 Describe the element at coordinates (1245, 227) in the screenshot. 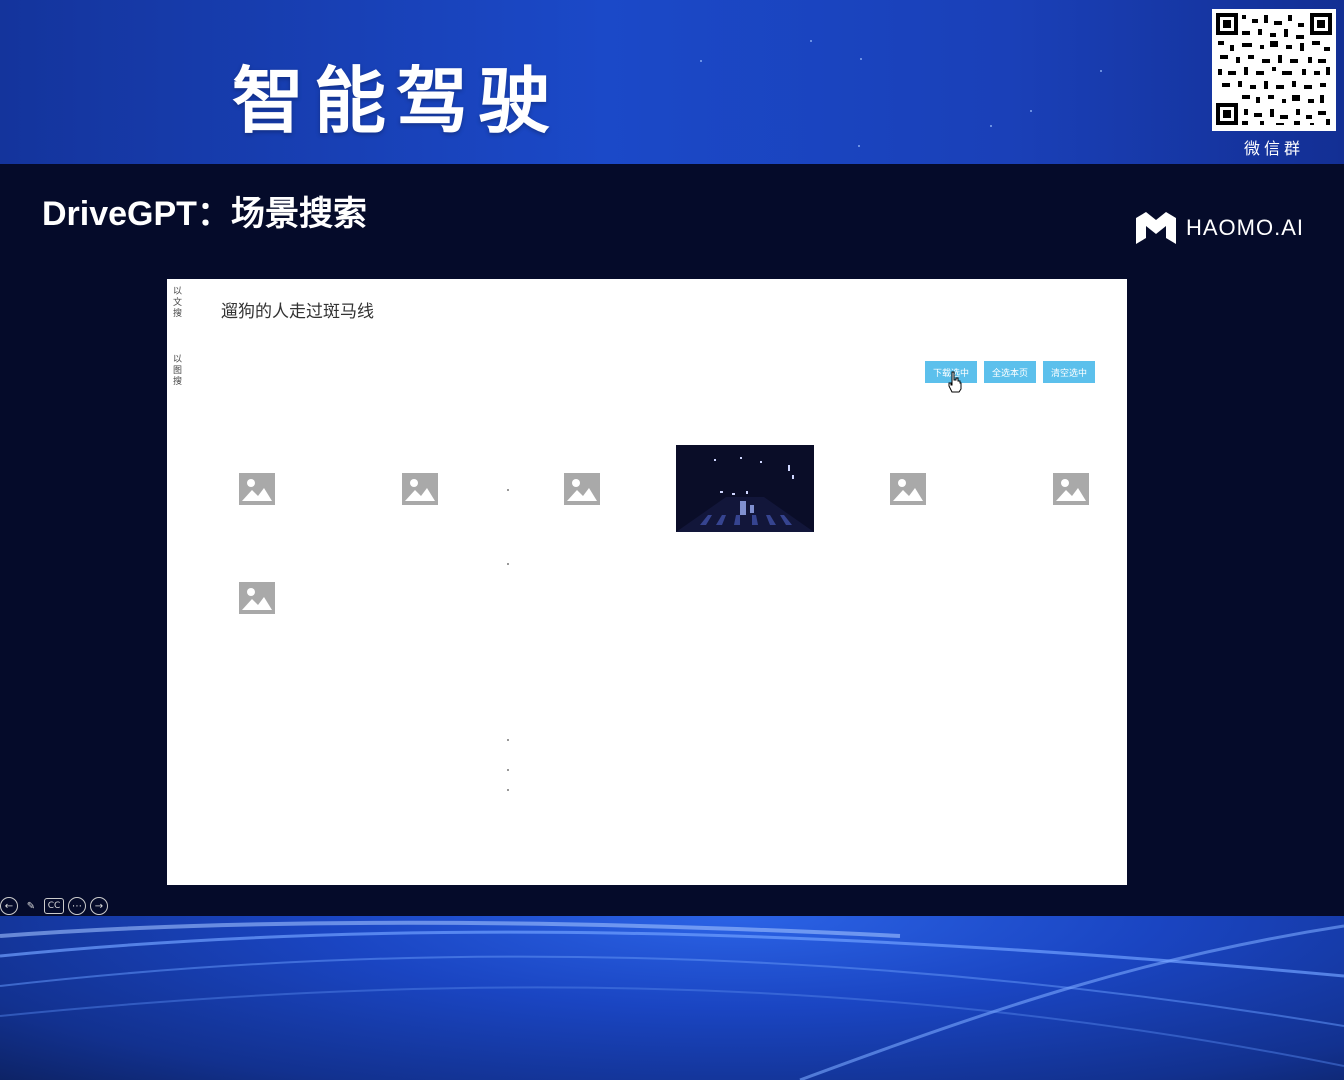

I see `logo-text: HAOMO.AI` at that location.